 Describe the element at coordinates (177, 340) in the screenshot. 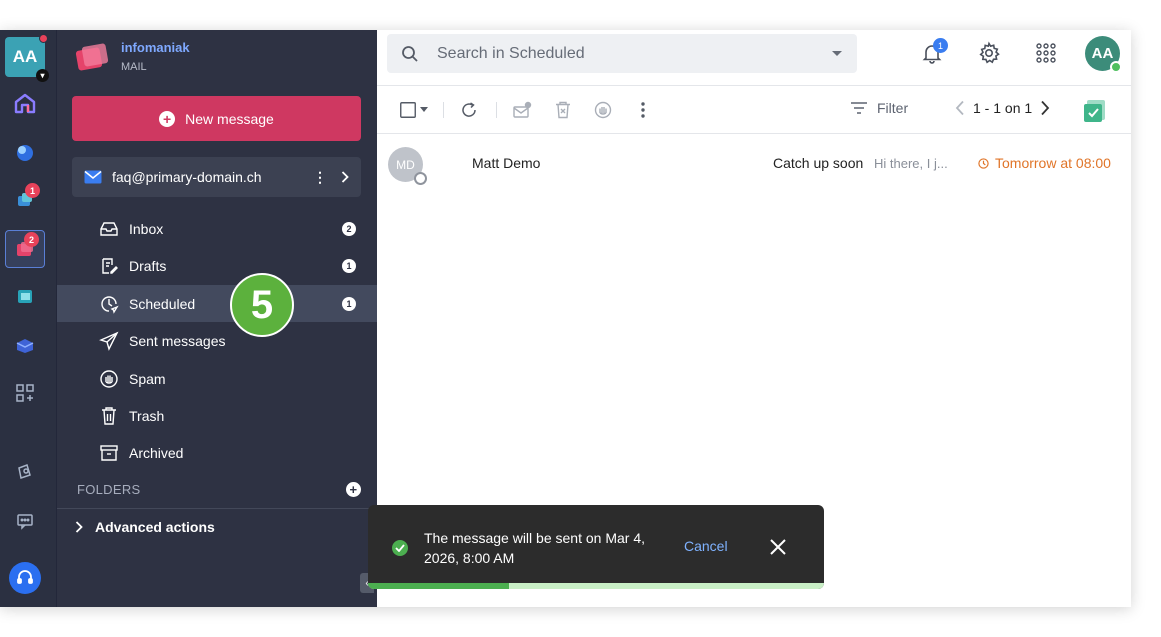

I see `folder-label: Sent messages` at that location.